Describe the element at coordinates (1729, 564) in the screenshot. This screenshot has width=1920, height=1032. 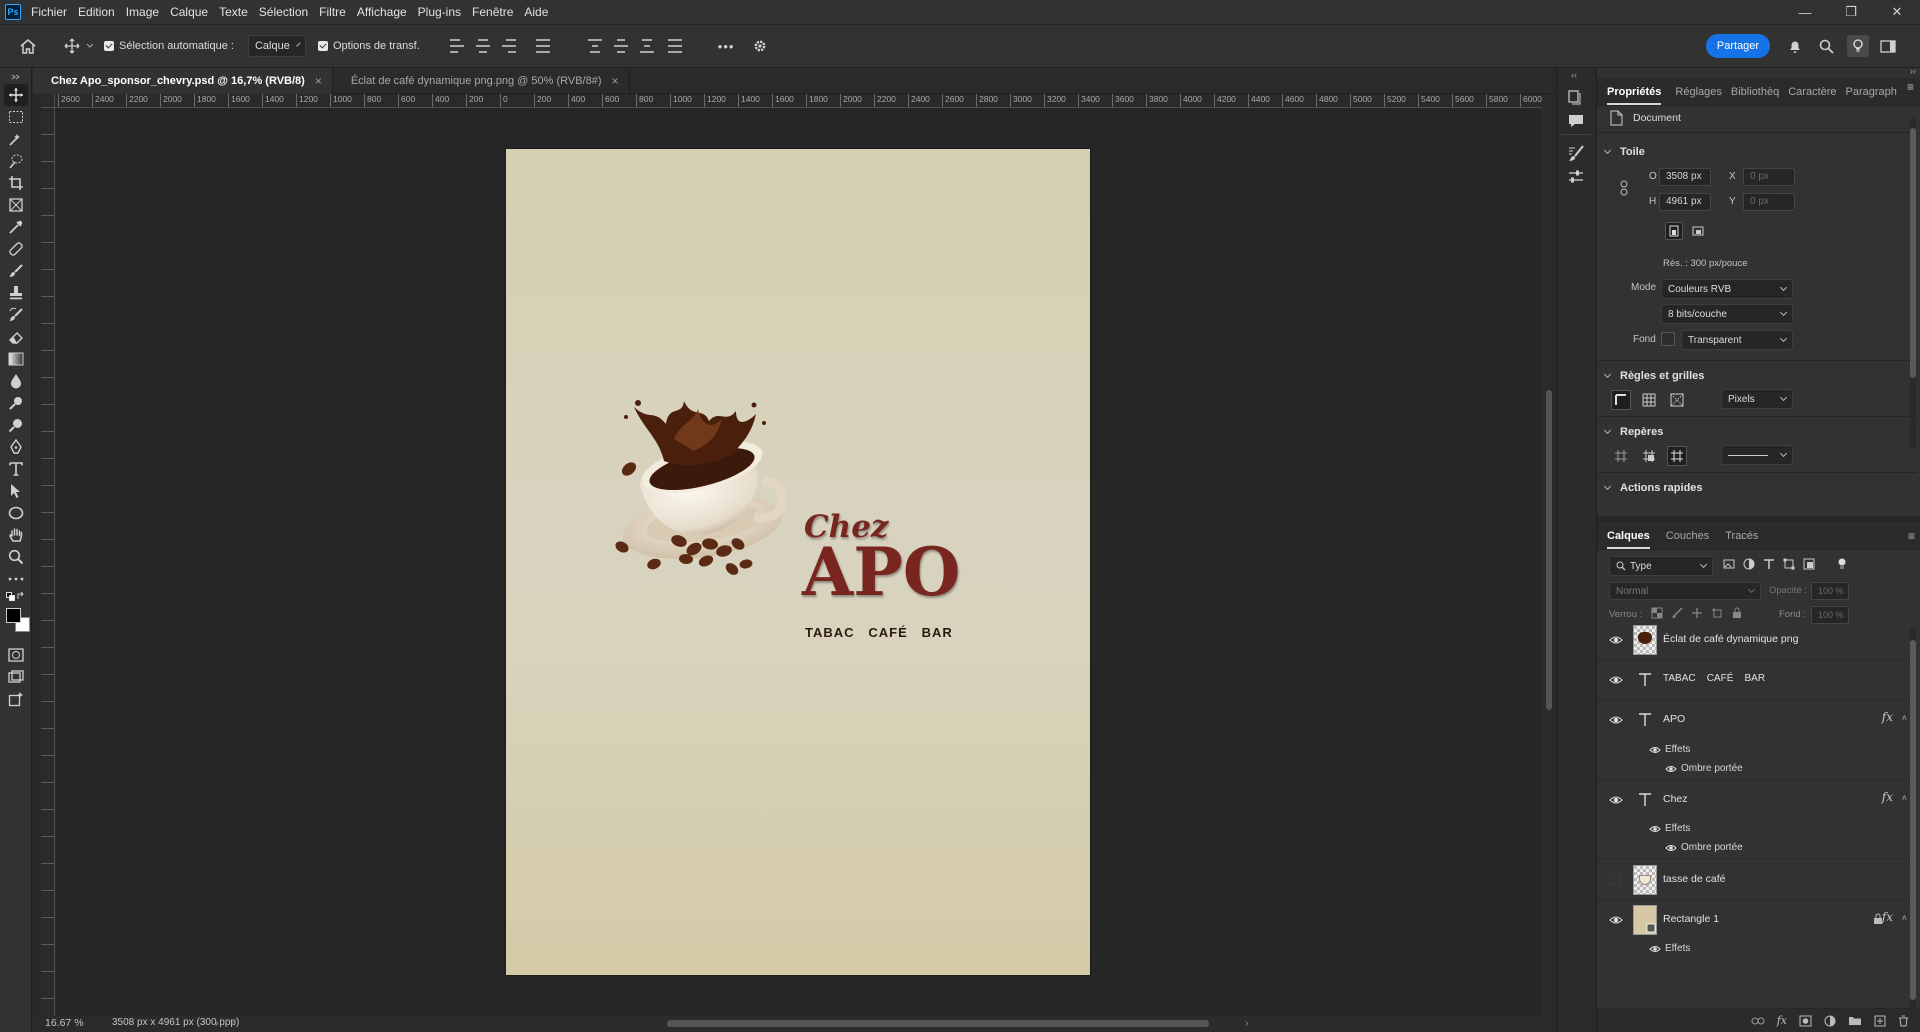
I see `filter-pixel-layers-icon` at that location.